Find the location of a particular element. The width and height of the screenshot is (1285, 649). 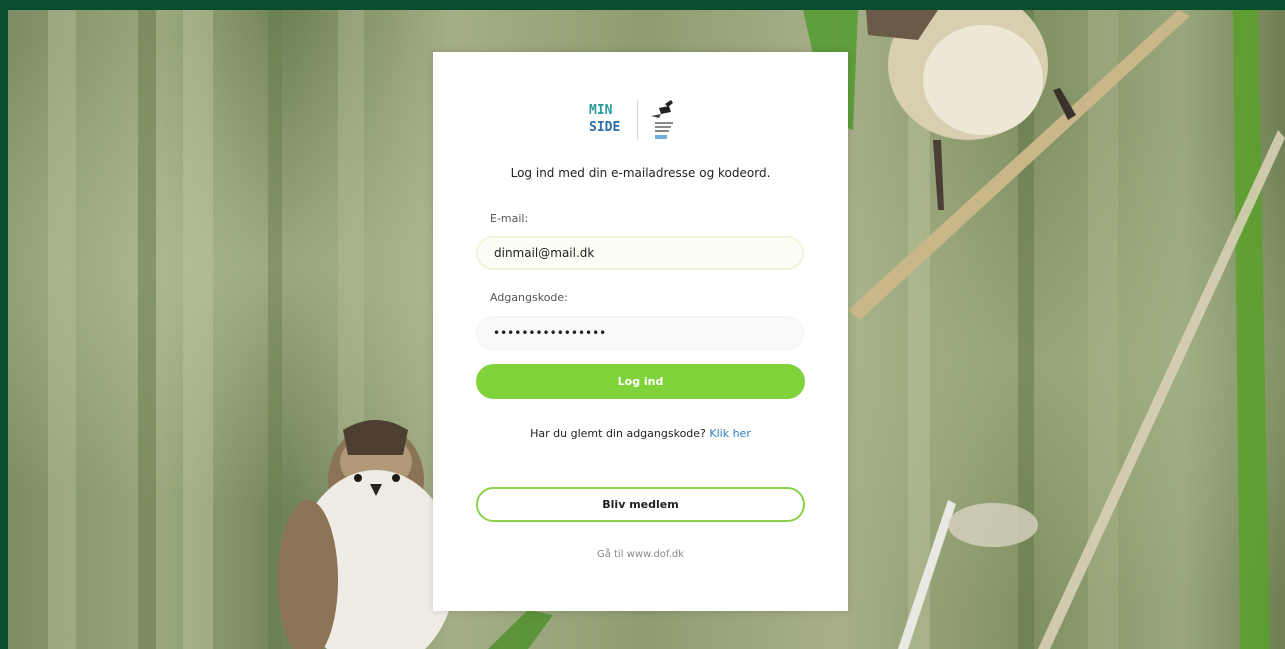

login-button: Log ind is located at coordinates (640, 381).